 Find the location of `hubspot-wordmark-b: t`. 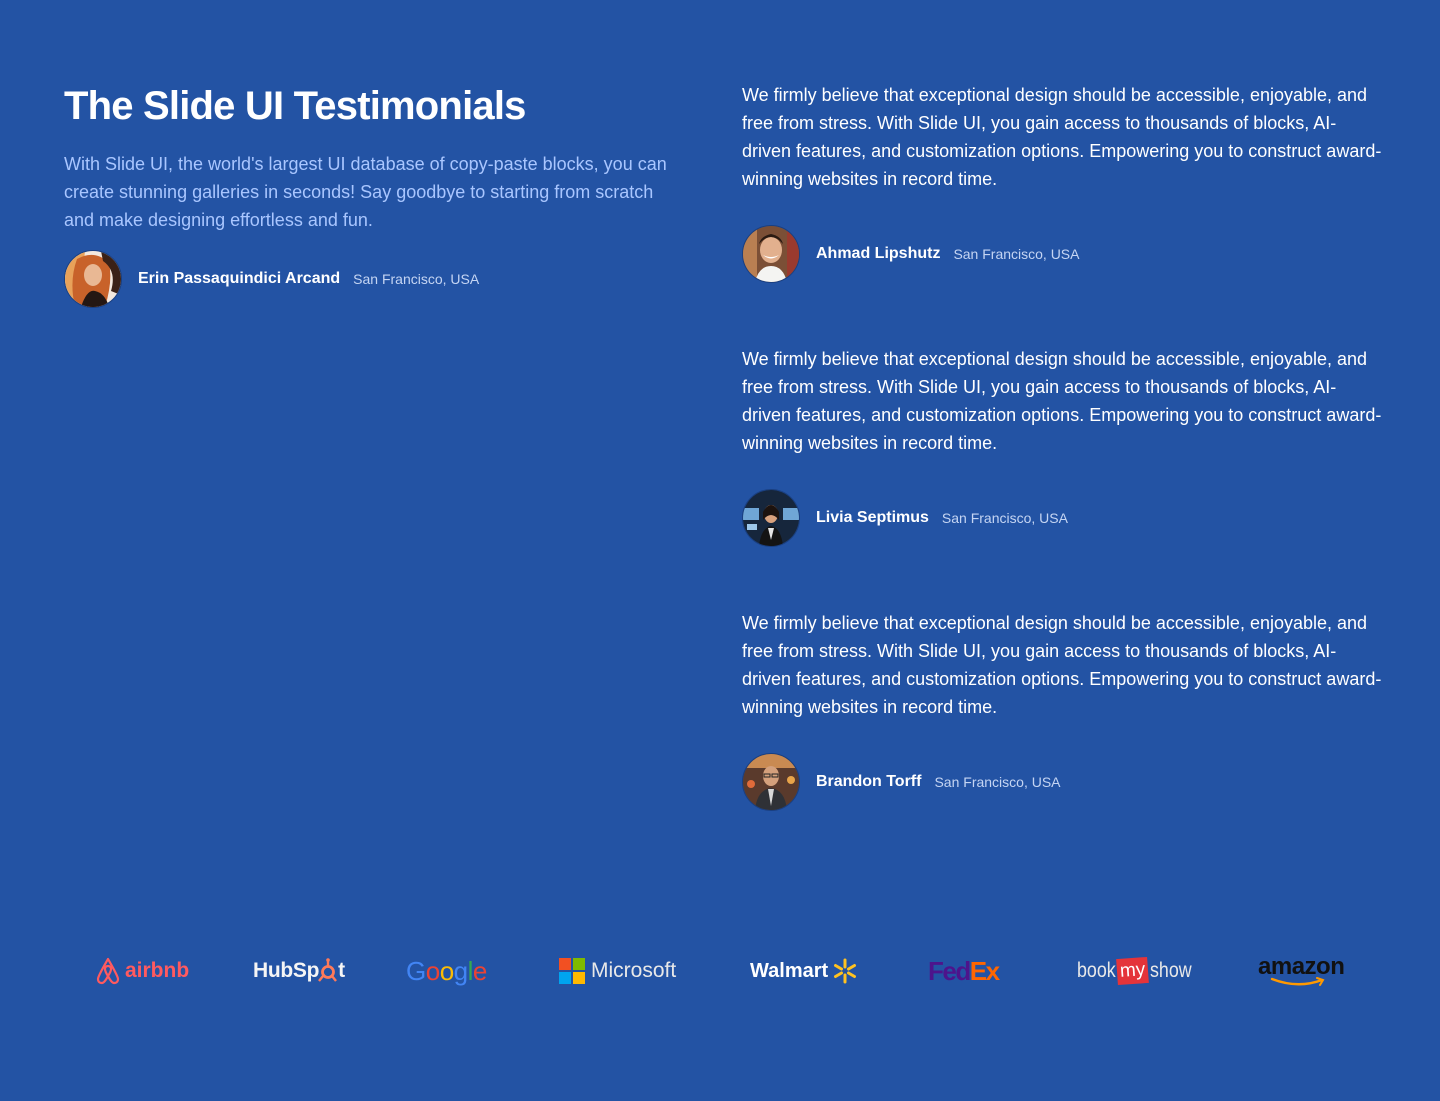

hubspot-wordmark-b: t is located at coordinates (342, 970).